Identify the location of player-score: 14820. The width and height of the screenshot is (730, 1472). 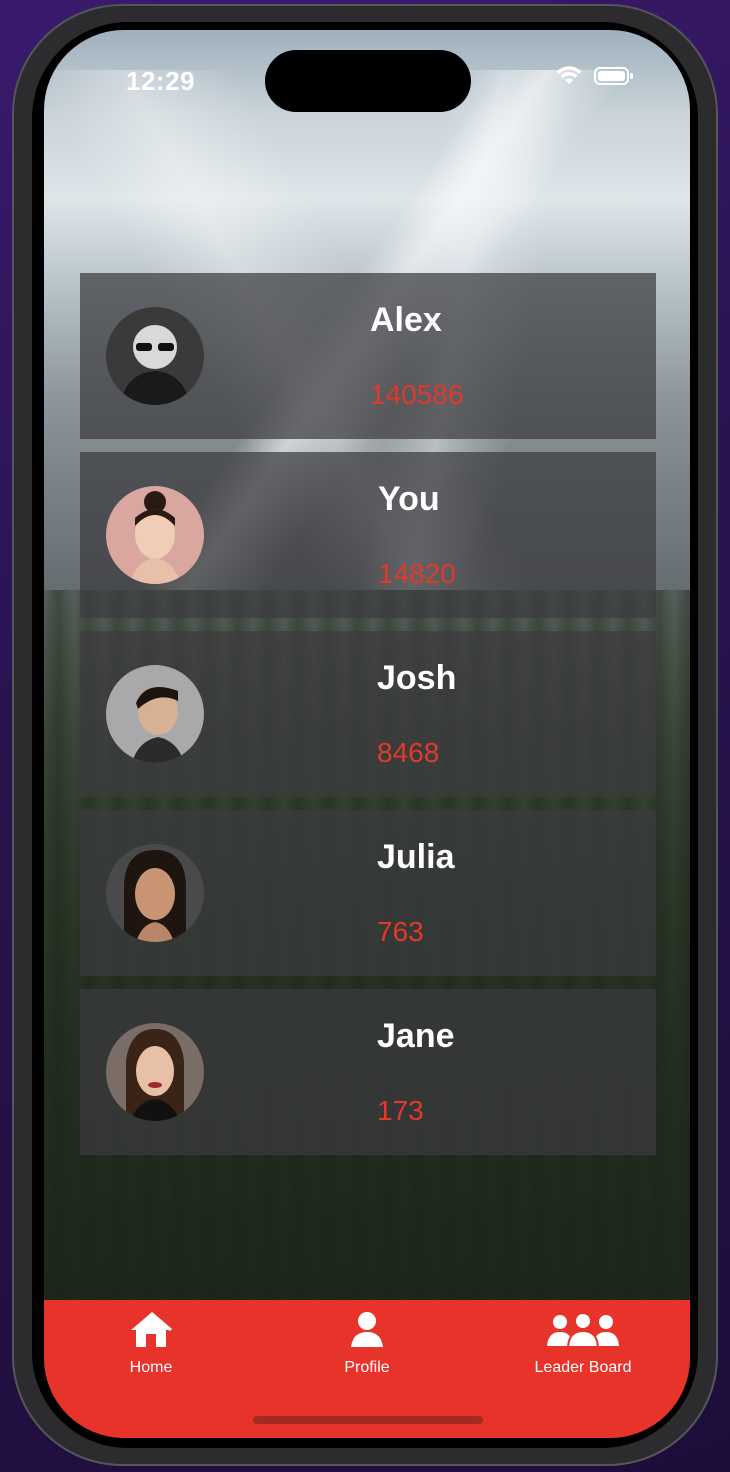
(417, 573).